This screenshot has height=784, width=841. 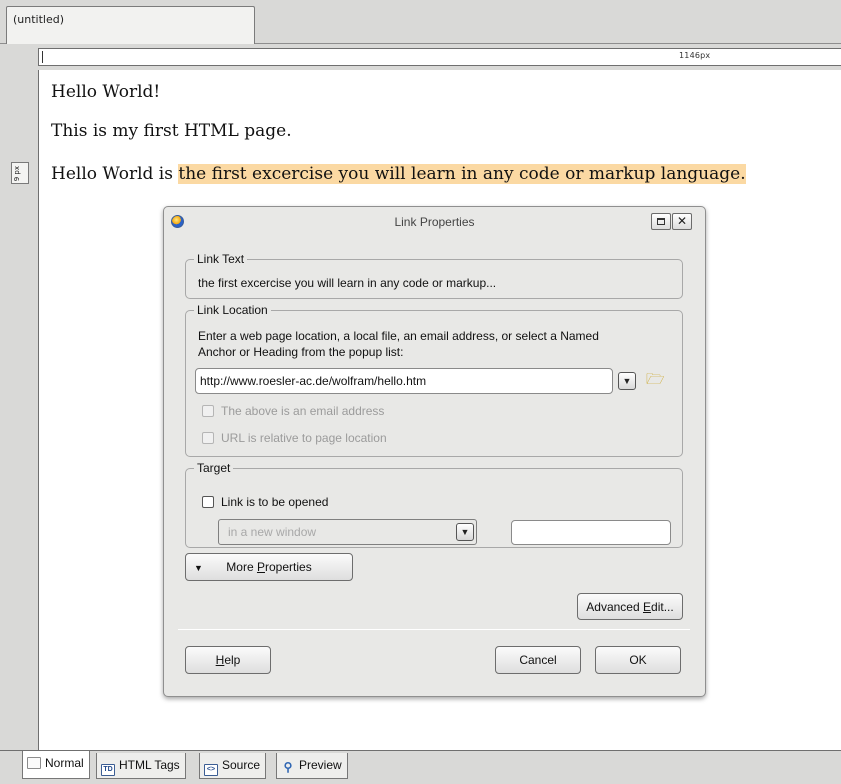 I want to click on more-properties-label: More Properties, so click(x=269, y=567).